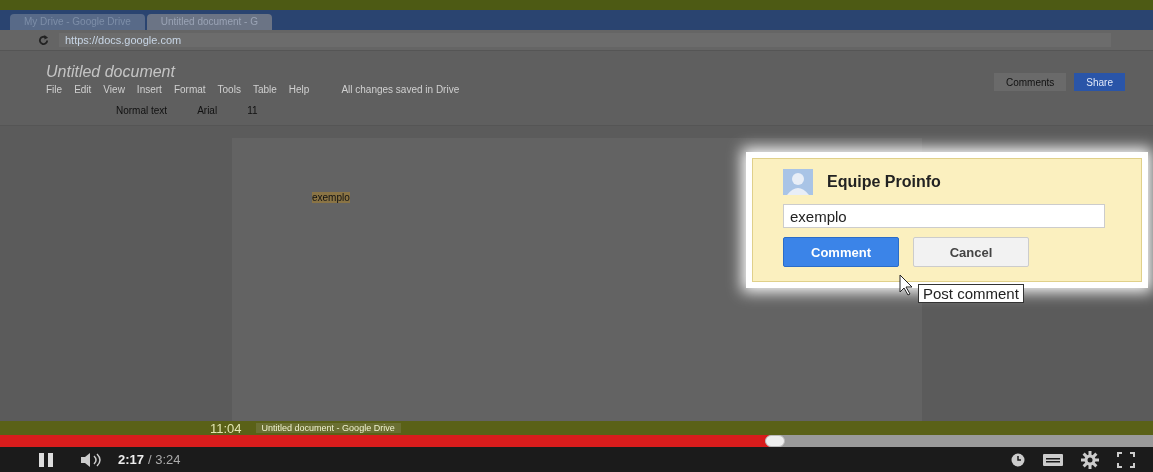 The height and width of the screenshot is (472, 1153). What do you see at coordinates (114, 89) in the screenshot?
I see `menu-item: View` at bounding box center [114, 89].